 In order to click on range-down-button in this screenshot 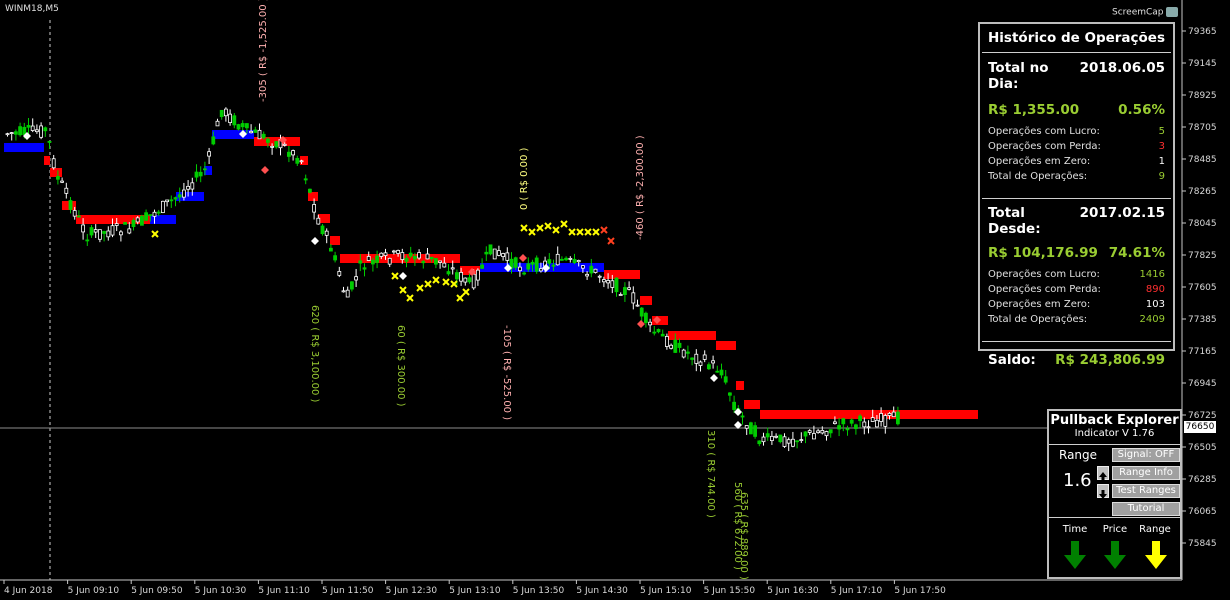, I will do `click(1103, 491)`.